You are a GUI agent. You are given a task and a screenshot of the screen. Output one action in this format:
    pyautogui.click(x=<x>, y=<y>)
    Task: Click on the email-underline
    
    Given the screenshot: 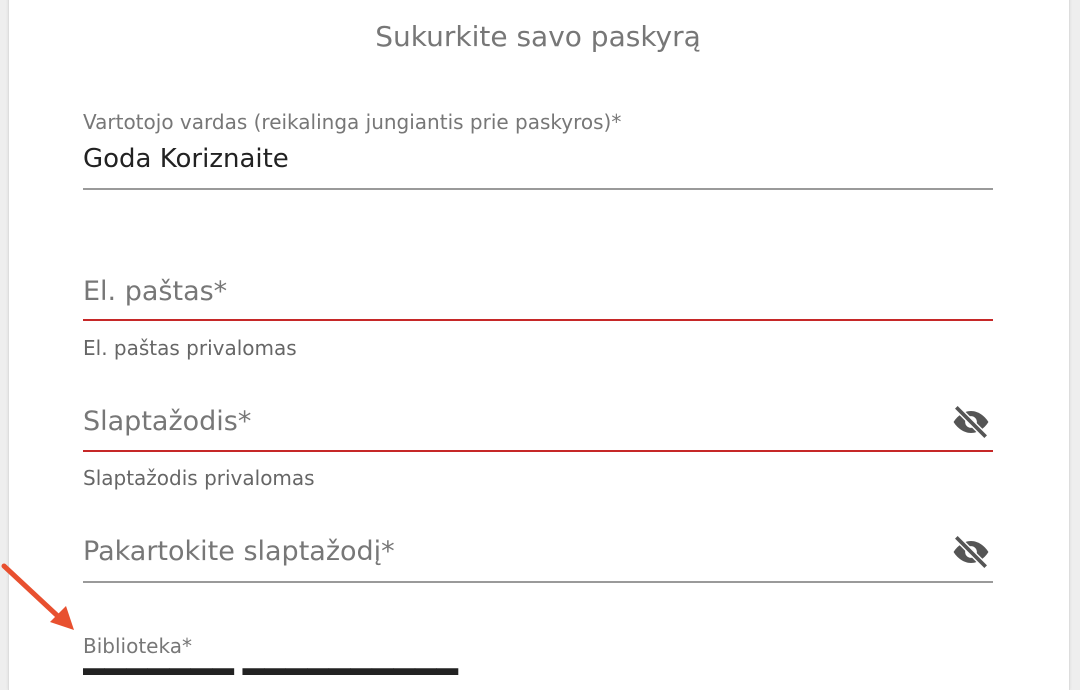 What is the action you would take?
    pyautogui.click(x=538, y=320)
    